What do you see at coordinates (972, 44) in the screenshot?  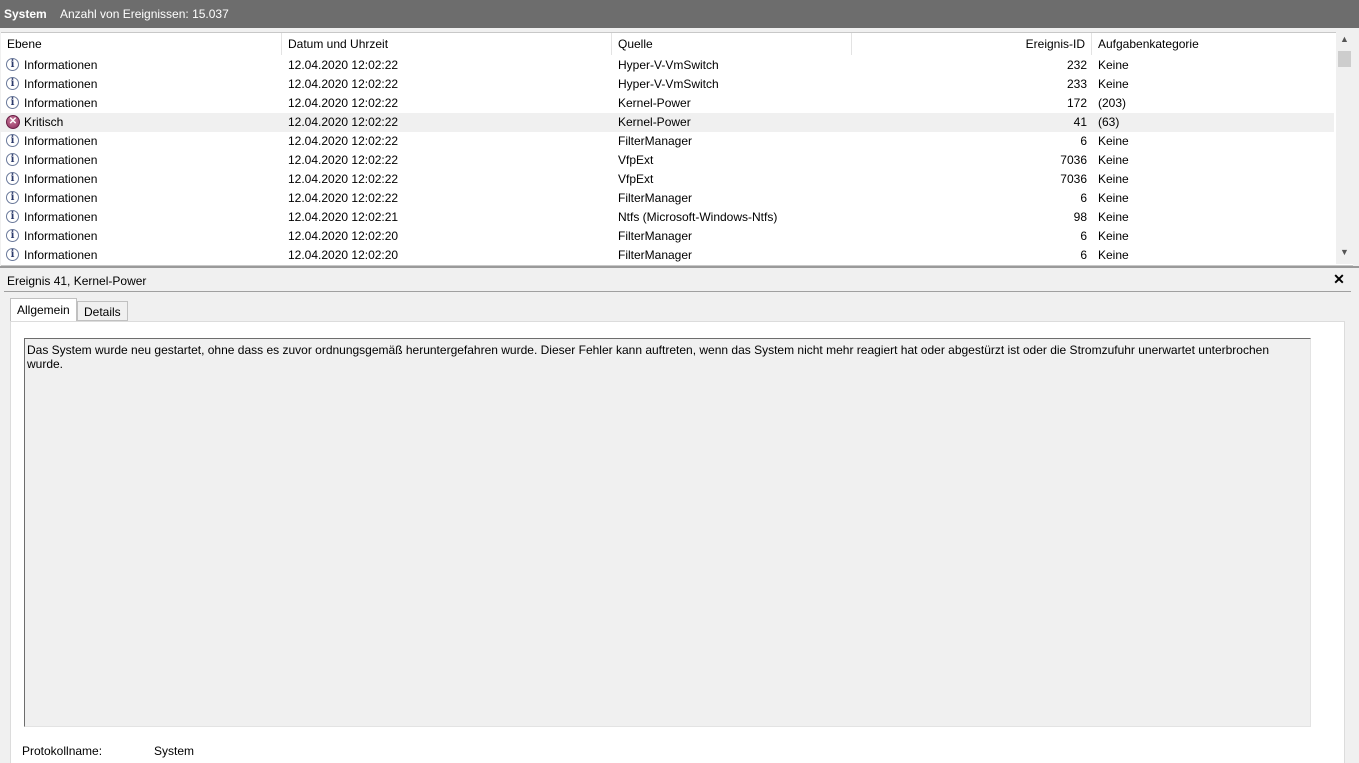 I see `column-event-id: Ereignis-ID` at bounding box center [972, 44].